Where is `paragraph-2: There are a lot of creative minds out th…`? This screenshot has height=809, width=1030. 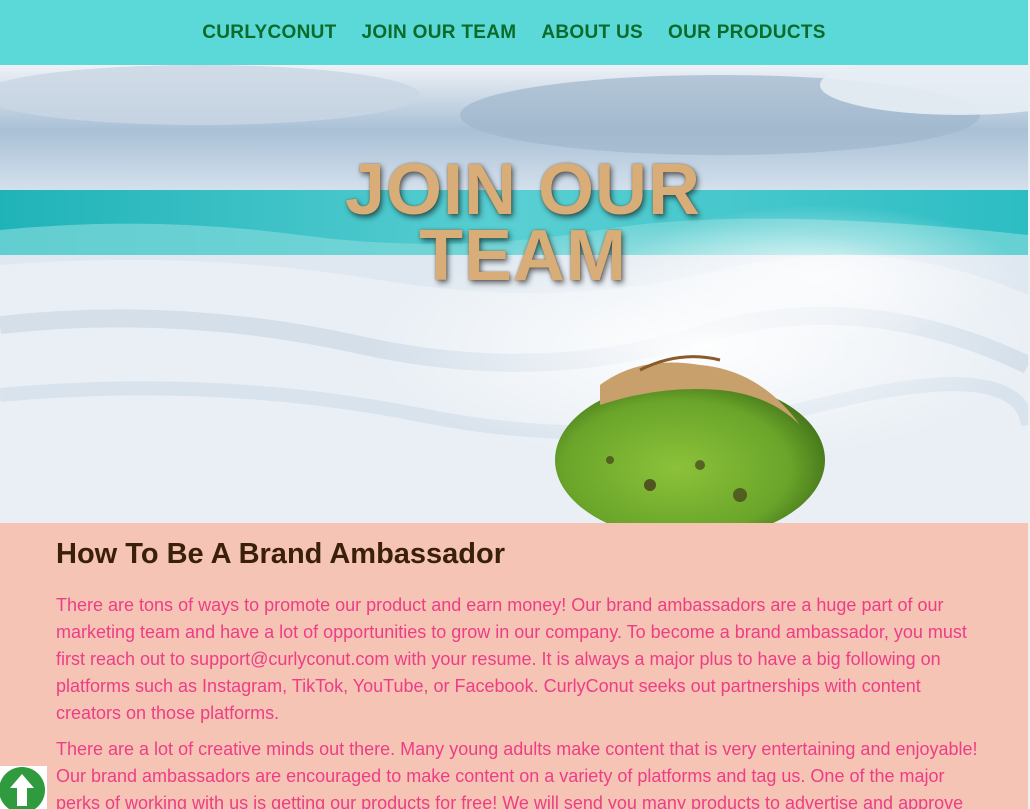
paragraph-2: There are a lot of creative minds out th… is located at coordinates (517, 774).